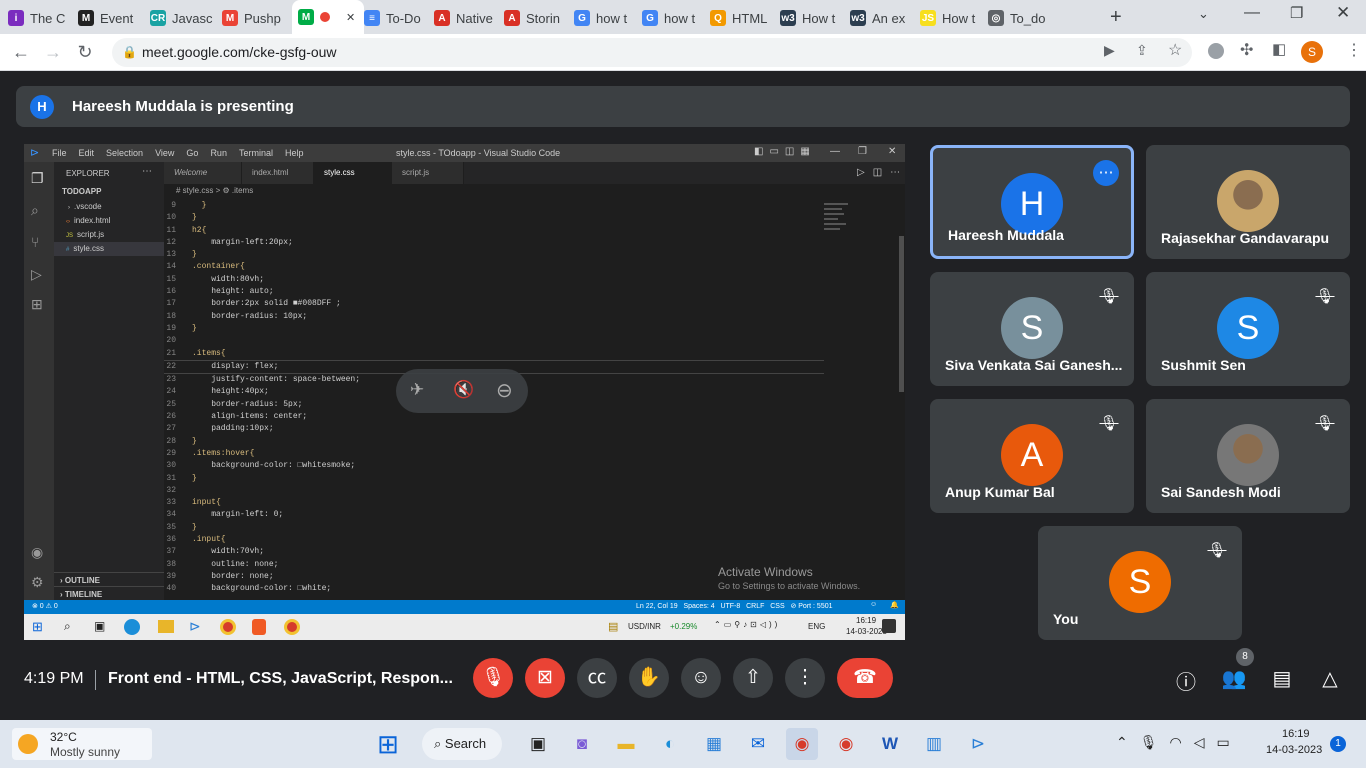  I want to click on participant-tile: Rajasekhar Gandavarapu, so click(1248, 202).